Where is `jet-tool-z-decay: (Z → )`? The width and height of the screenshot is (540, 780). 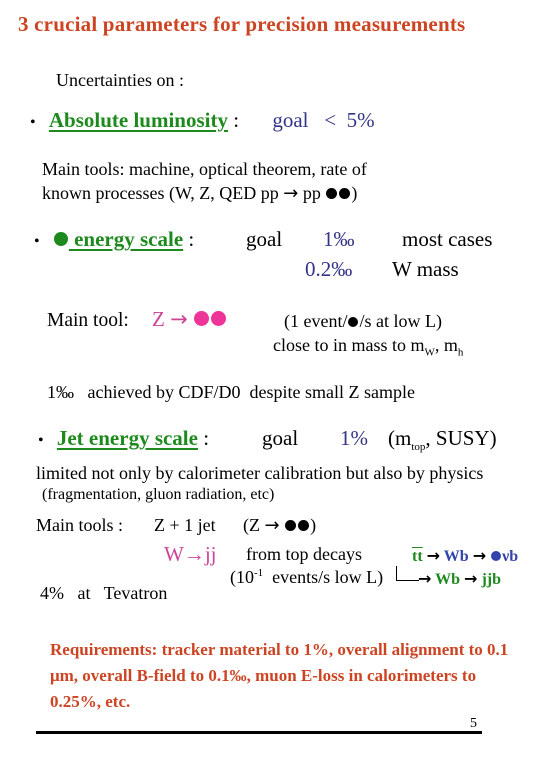
jet-tool-z-decay: (Z → ) is located at coordinates (279, 525).